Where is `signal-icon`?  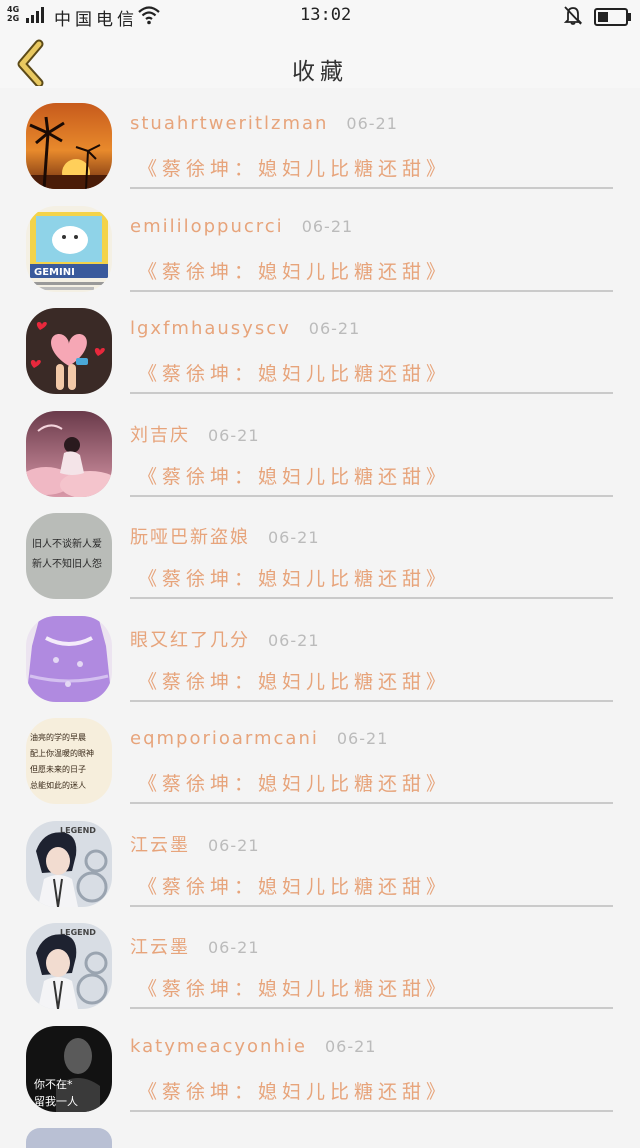 signal-icon is located at coordinates (35, 15).